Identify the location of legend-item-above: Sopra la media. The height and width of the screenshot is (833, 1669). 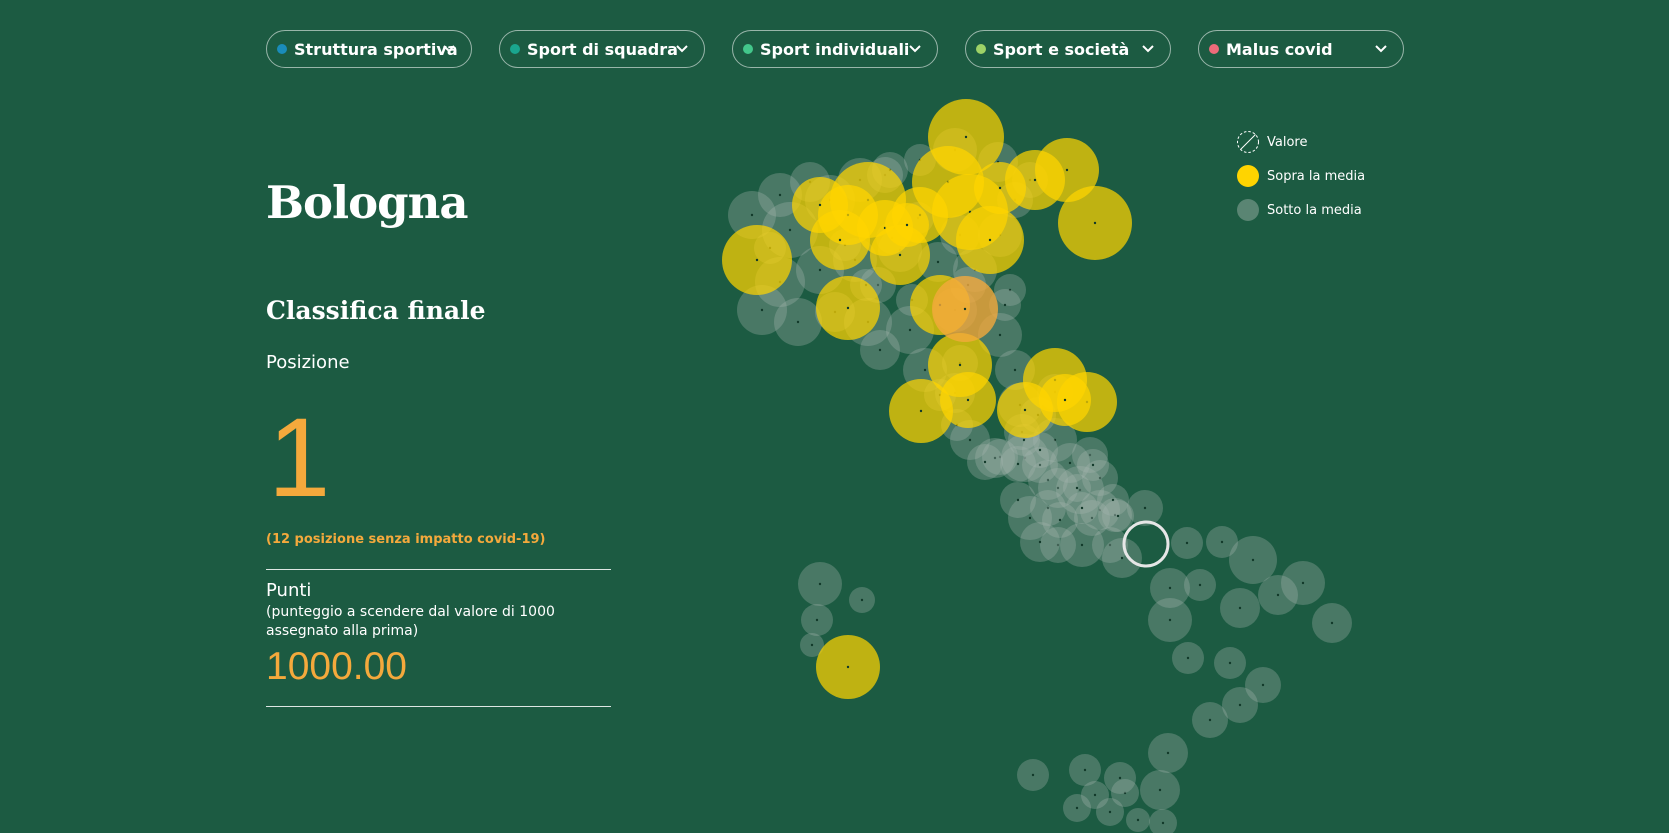
(1300, 176).